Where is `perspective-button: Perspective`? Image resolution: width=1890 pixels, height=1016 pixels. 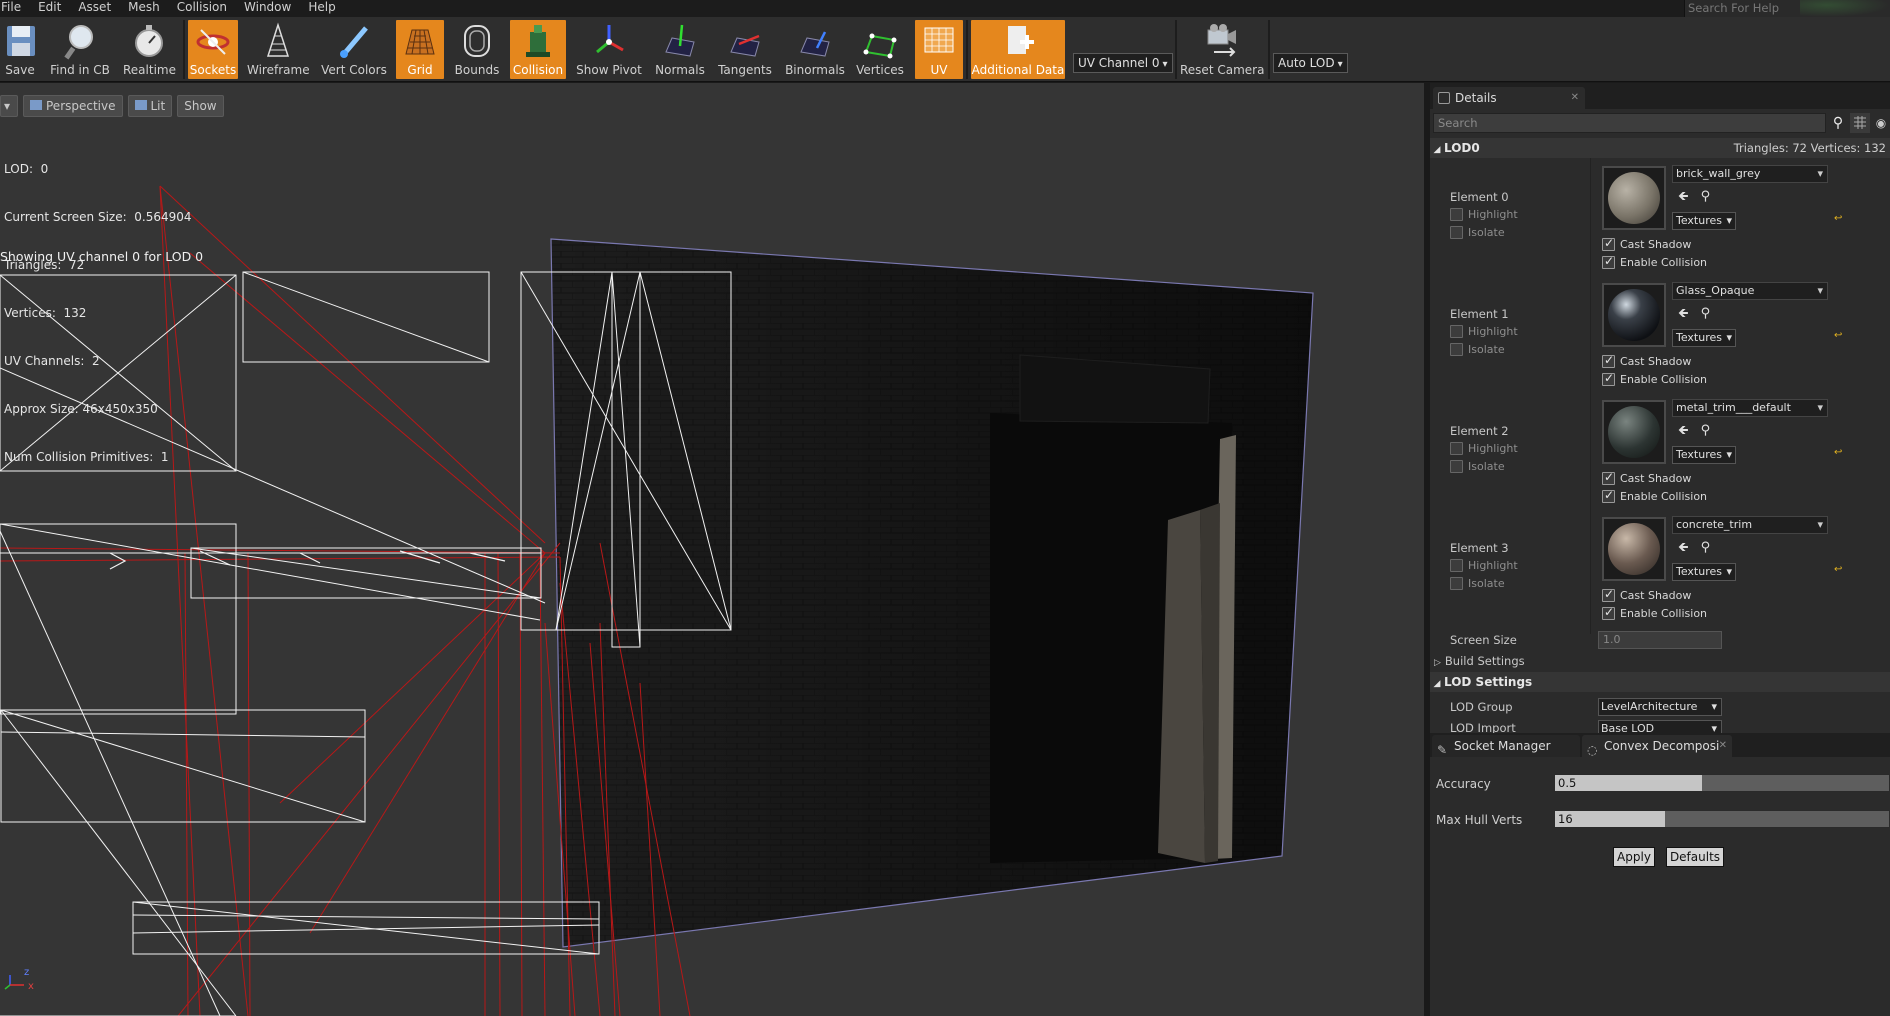
perspective-button: Perspective is located at coordinates (73, 106).